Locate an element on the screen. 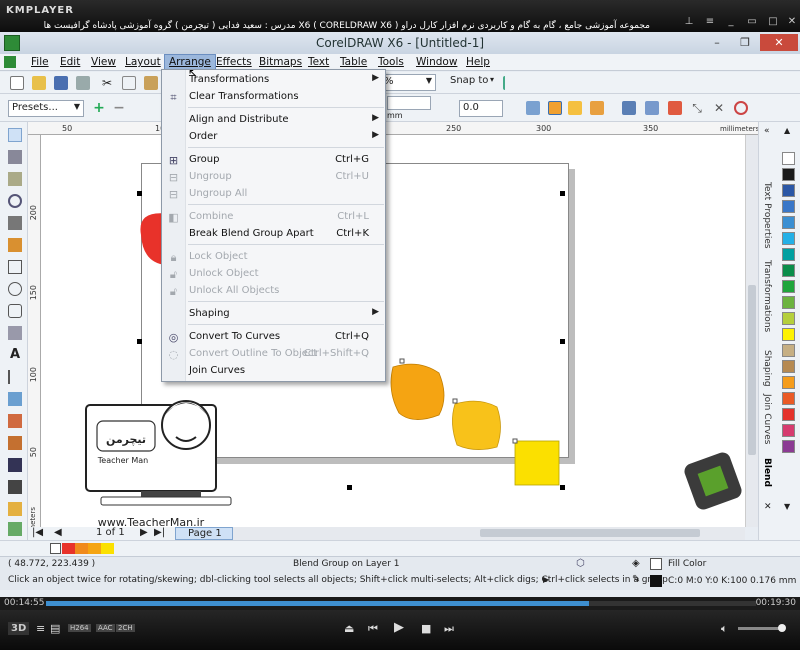  settings-icon: ≡ is located at coordinates (710, 22).